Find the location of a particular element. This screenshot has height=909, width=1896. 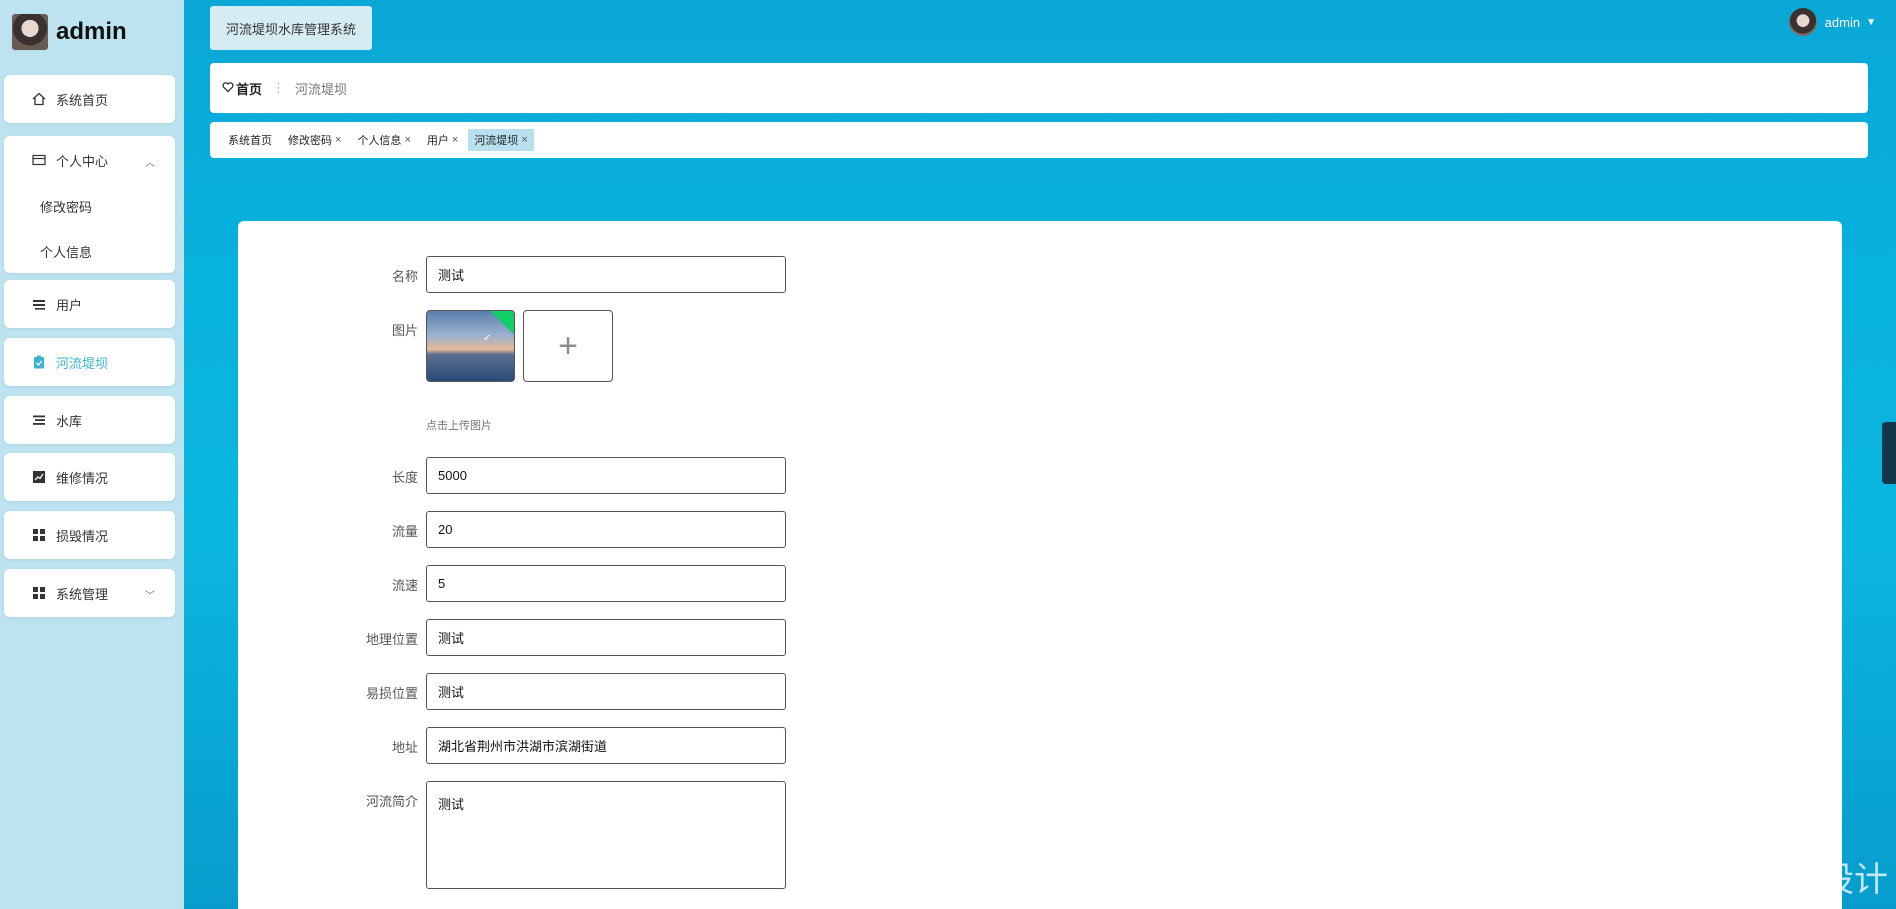

user-name: admin is located at coordinates (1842, 22).